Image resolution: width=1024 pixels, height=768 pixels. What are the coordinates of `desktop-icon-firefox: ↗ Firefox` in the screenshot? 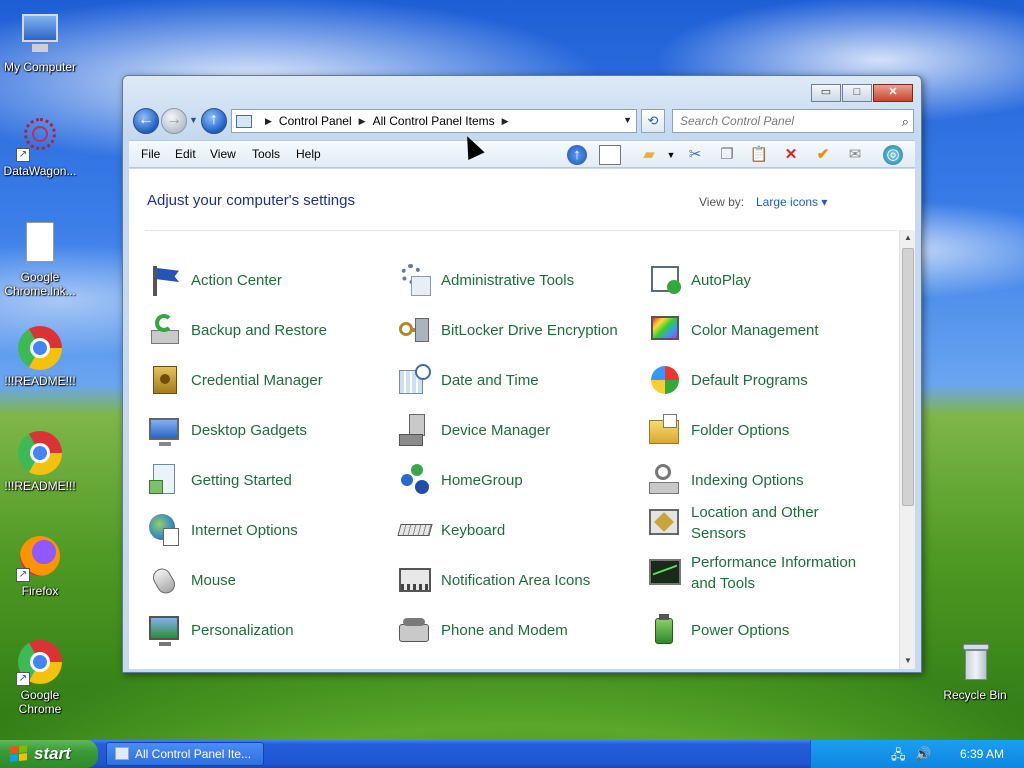 It's located at (40, 566).